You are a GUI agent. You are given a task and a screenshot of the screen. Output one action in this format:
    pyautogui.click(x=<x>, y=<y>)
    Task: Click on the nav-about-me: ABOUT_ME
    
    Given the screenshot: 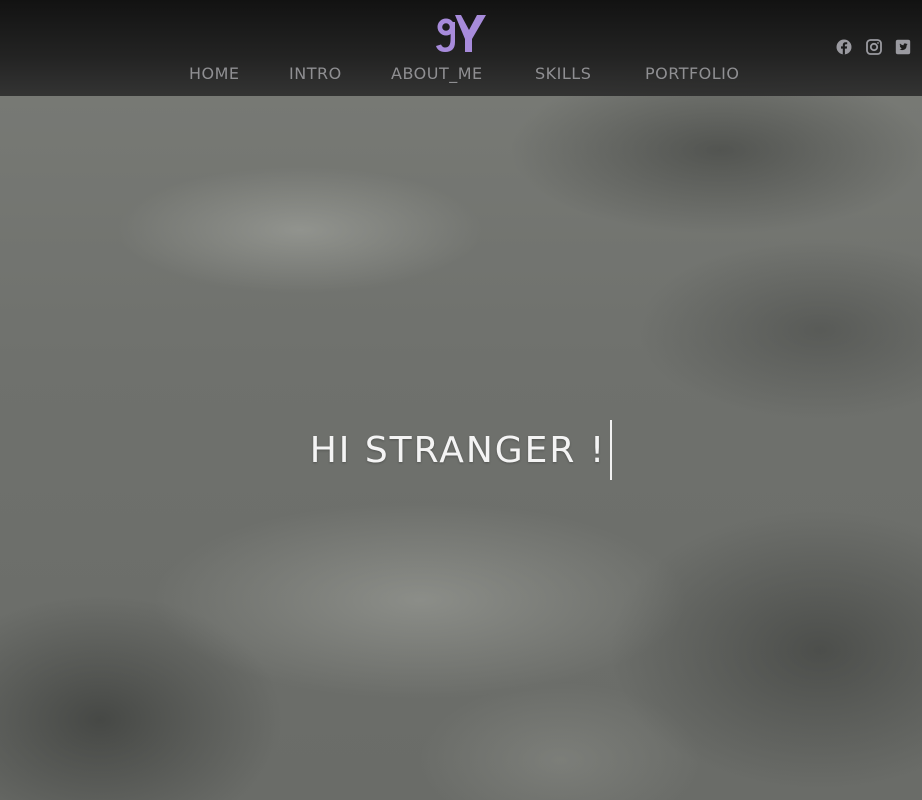 What is the action you would take?
    pyautogui.click(x=437, y=73)
    